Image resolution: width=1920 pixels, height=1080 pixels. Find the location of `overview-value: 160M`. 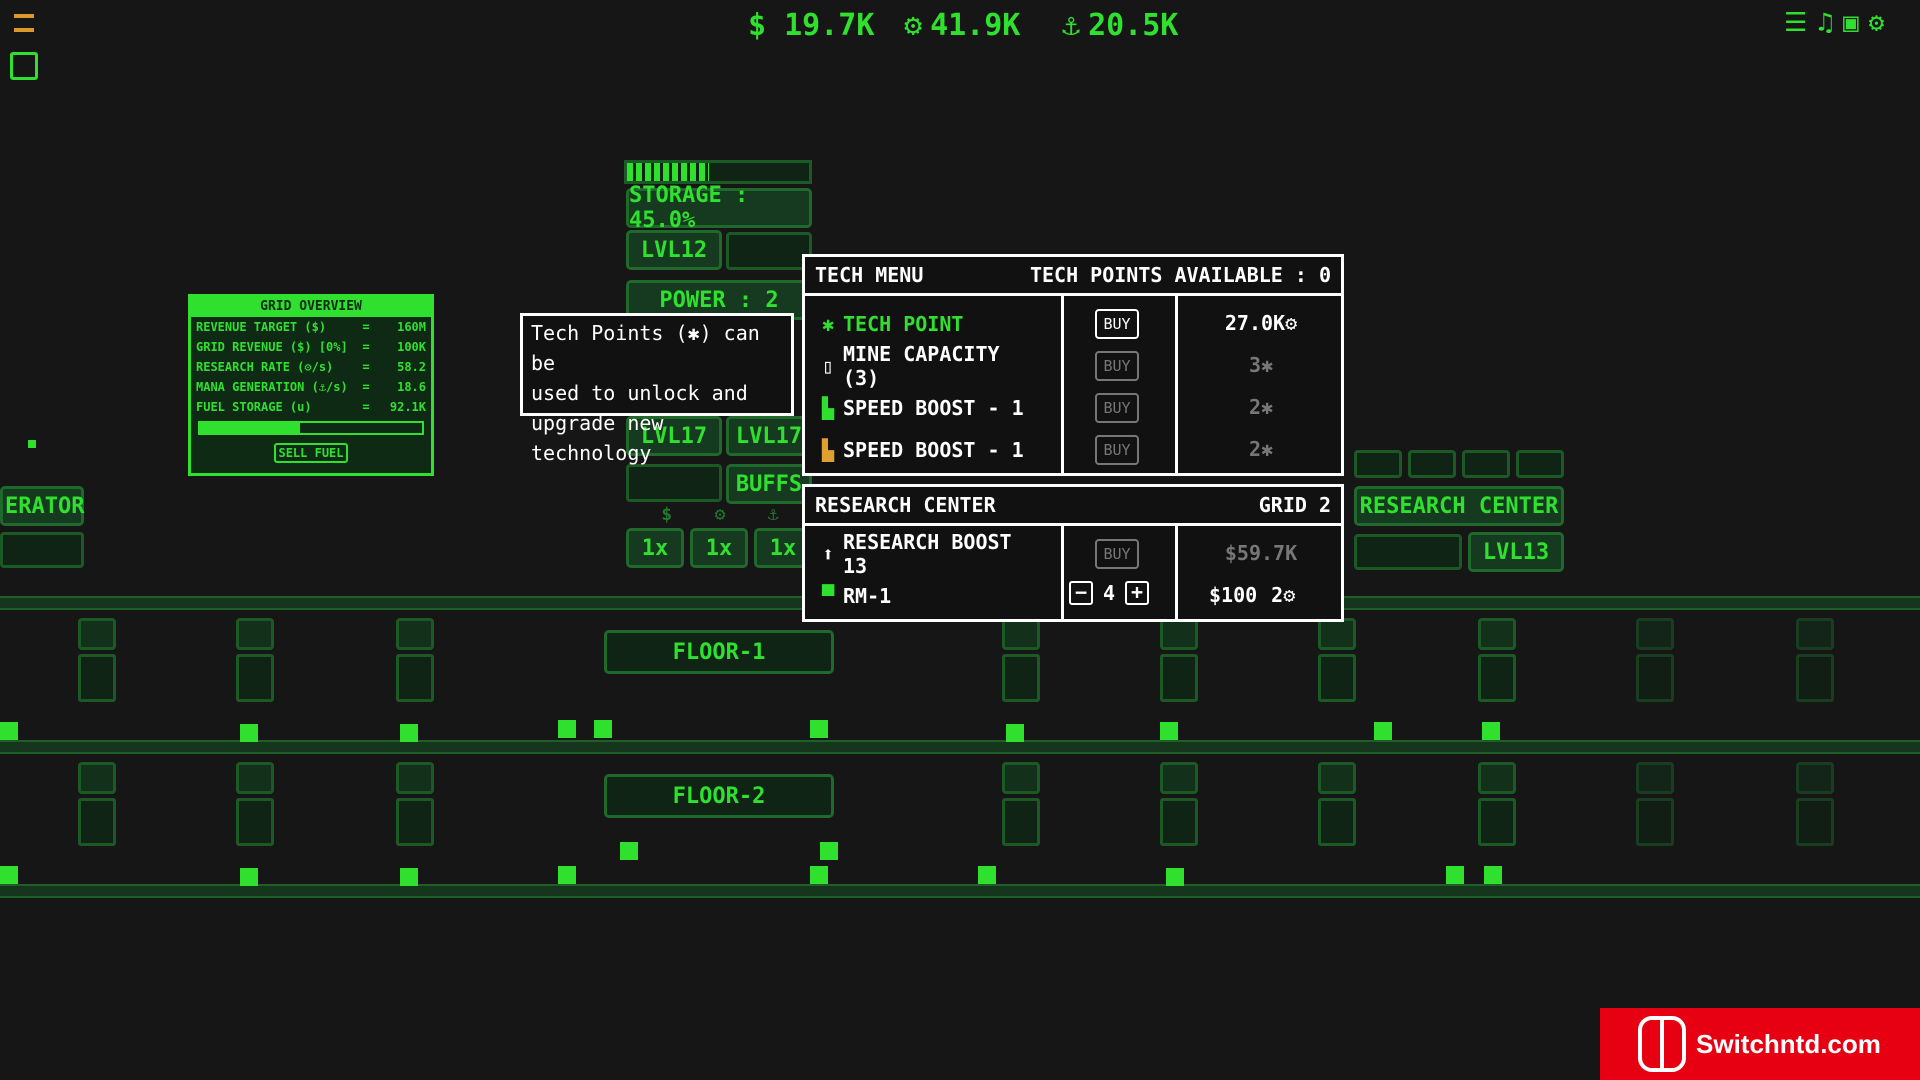

overview-value: 160M is located at coordinates (411, 327).